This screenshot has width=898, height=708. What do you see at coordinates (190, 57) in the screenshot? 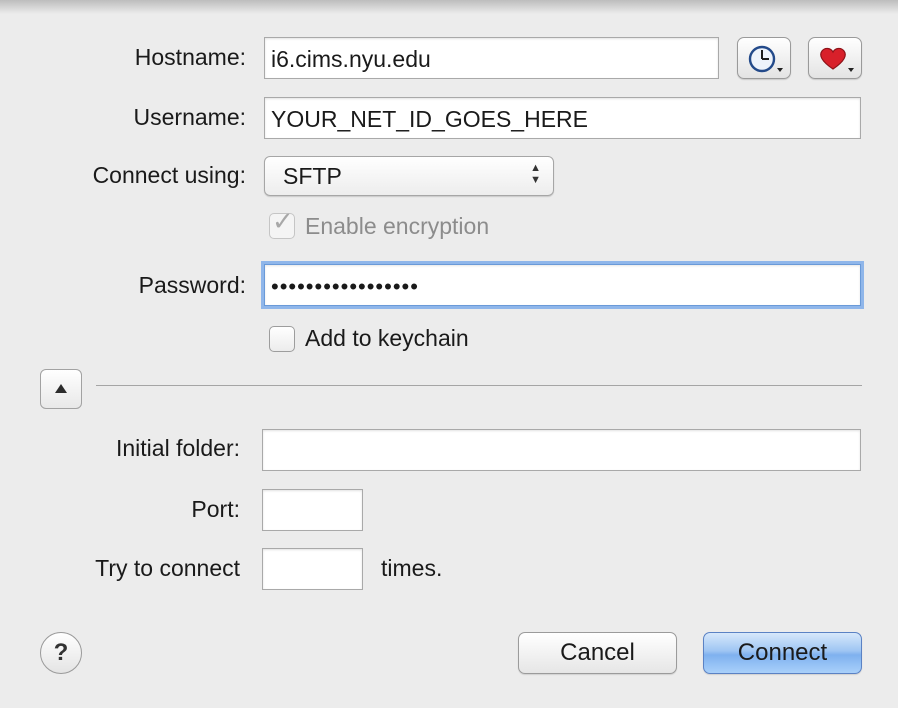
I see `hostname-label: Hostname:` at bounding box center [190, 57].